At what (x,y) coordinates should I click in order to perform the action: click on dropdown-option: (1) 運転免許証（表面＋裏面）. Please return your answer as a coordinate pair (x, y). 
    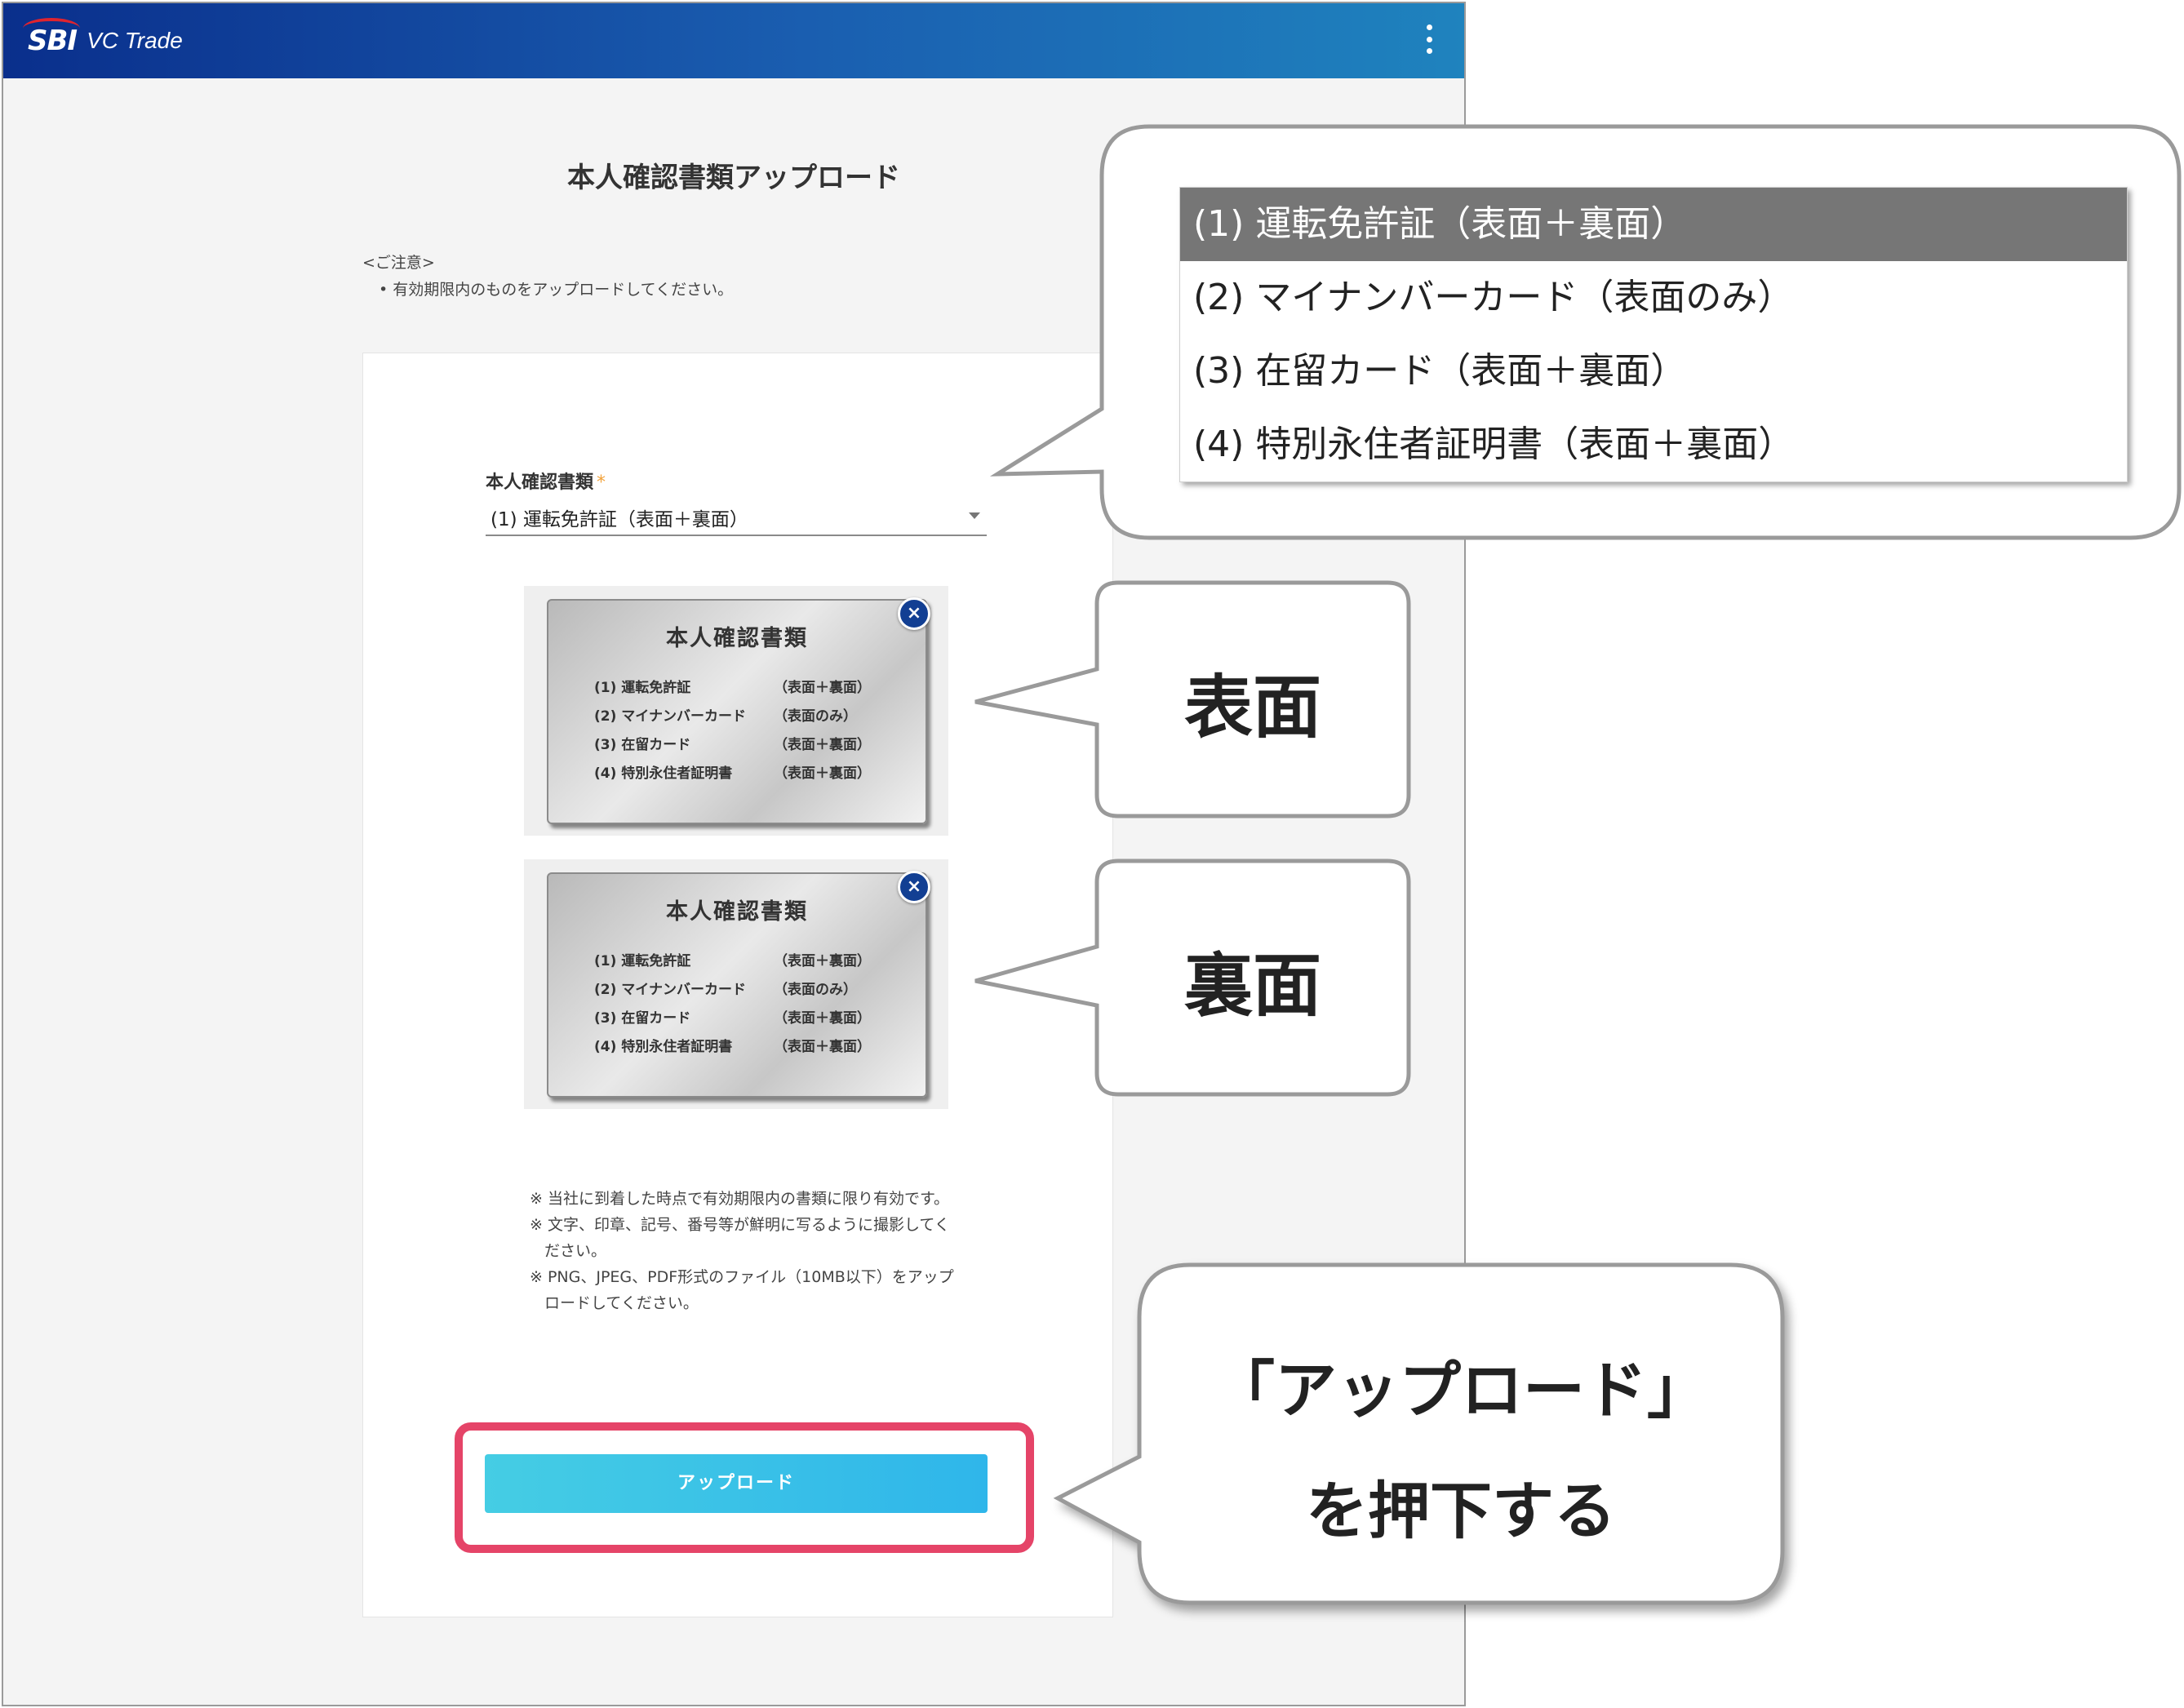
    Looking at the image, I should click on (1654, 225).